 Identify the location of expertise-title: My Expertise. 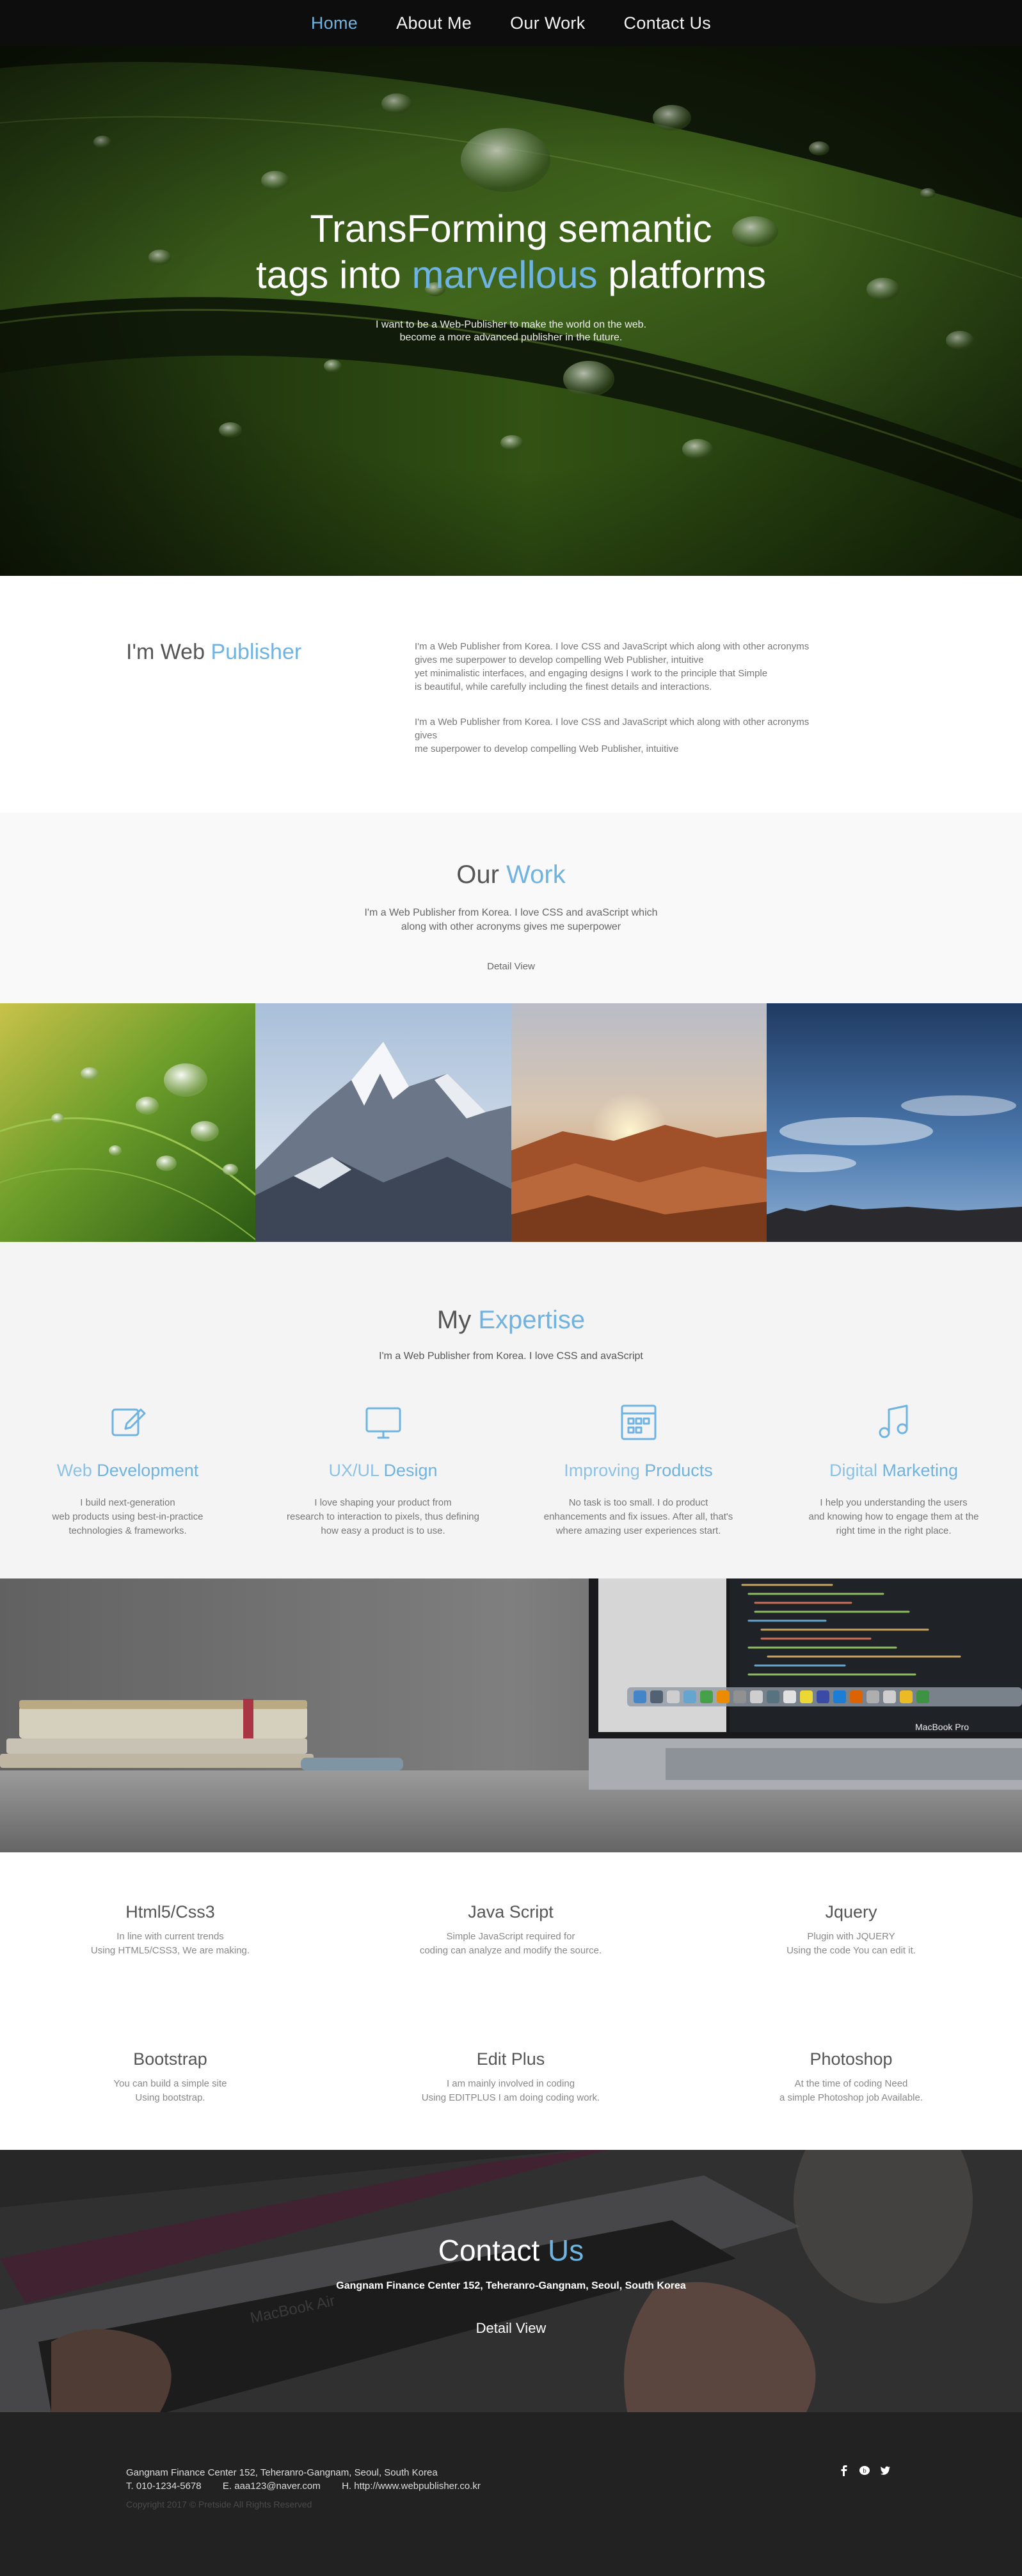
(511, 1321).